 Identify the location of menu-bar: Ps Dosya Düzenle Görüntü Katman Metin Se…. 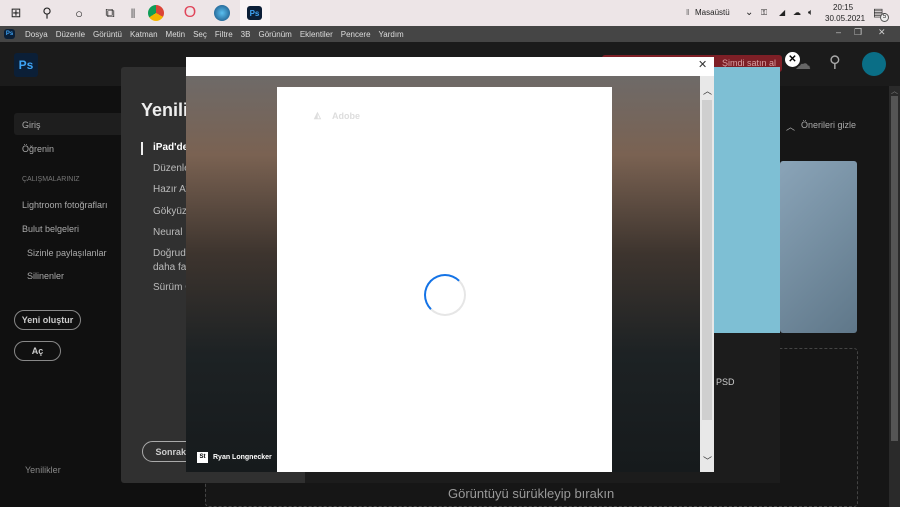
(450, 34).